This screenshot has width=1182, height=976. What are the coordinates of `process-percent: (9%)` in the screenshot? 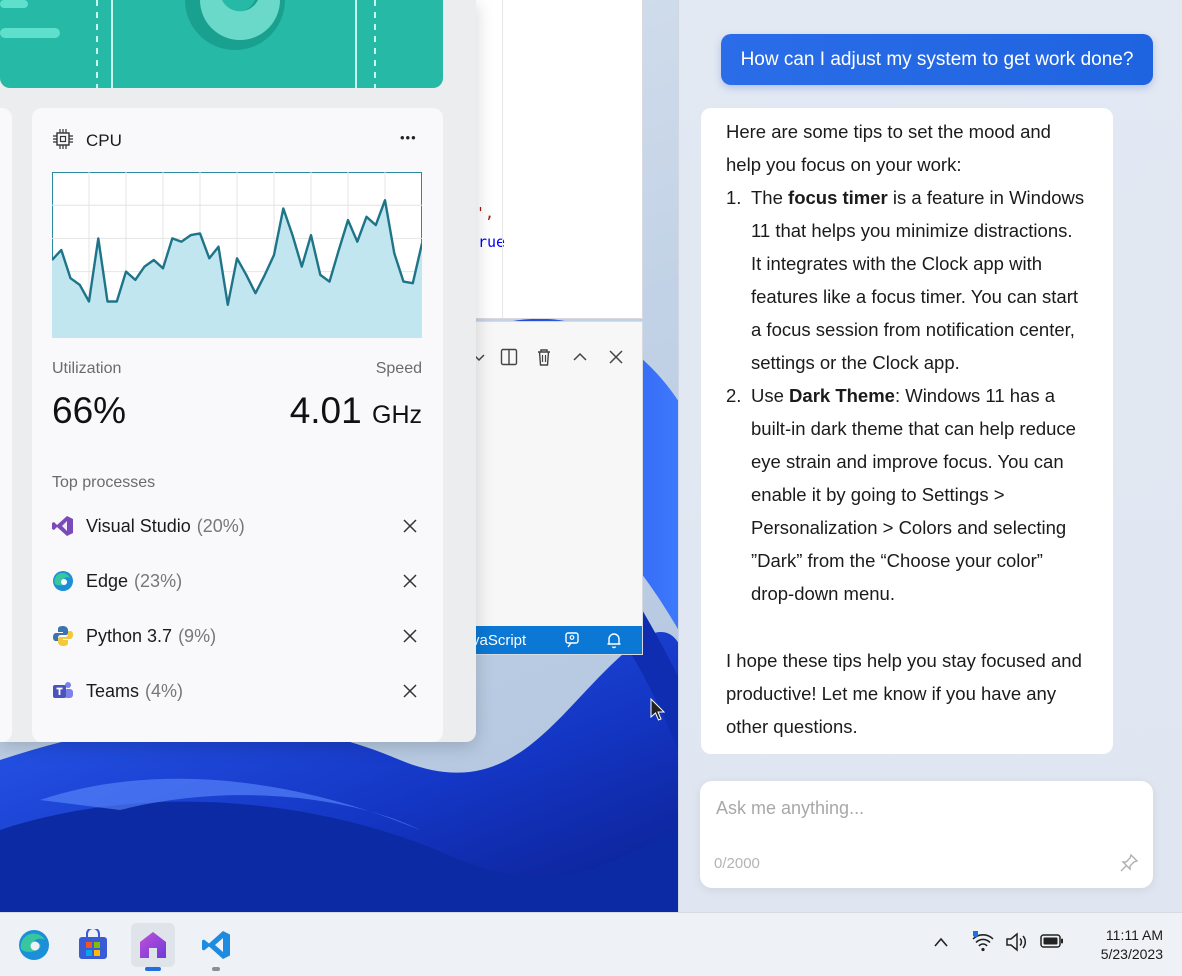 It's located at (197, 635).